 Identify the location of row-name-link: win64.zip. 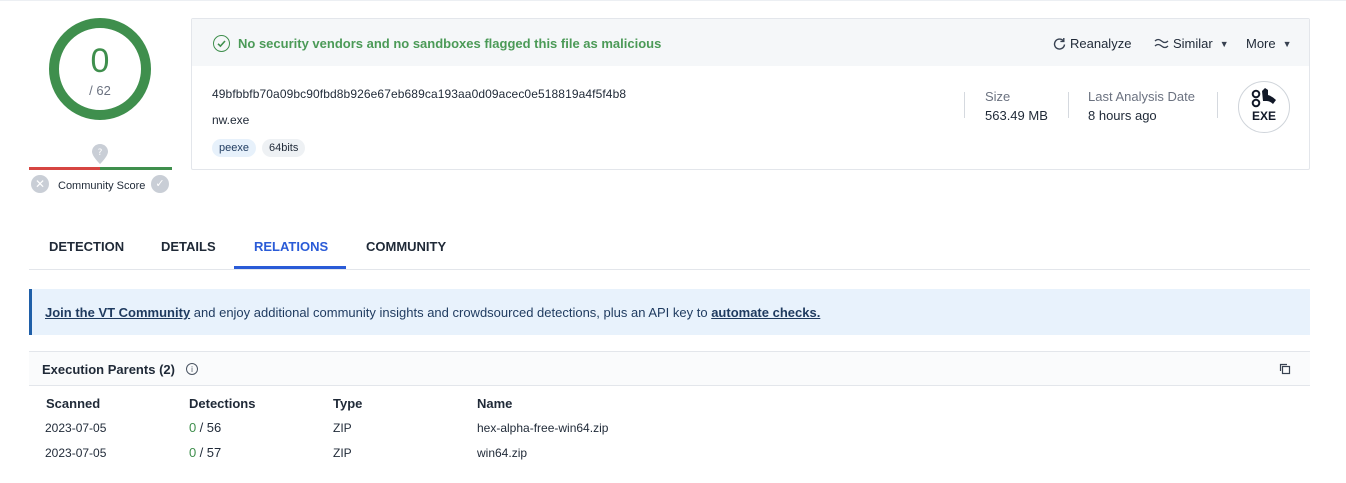
(502, 453).